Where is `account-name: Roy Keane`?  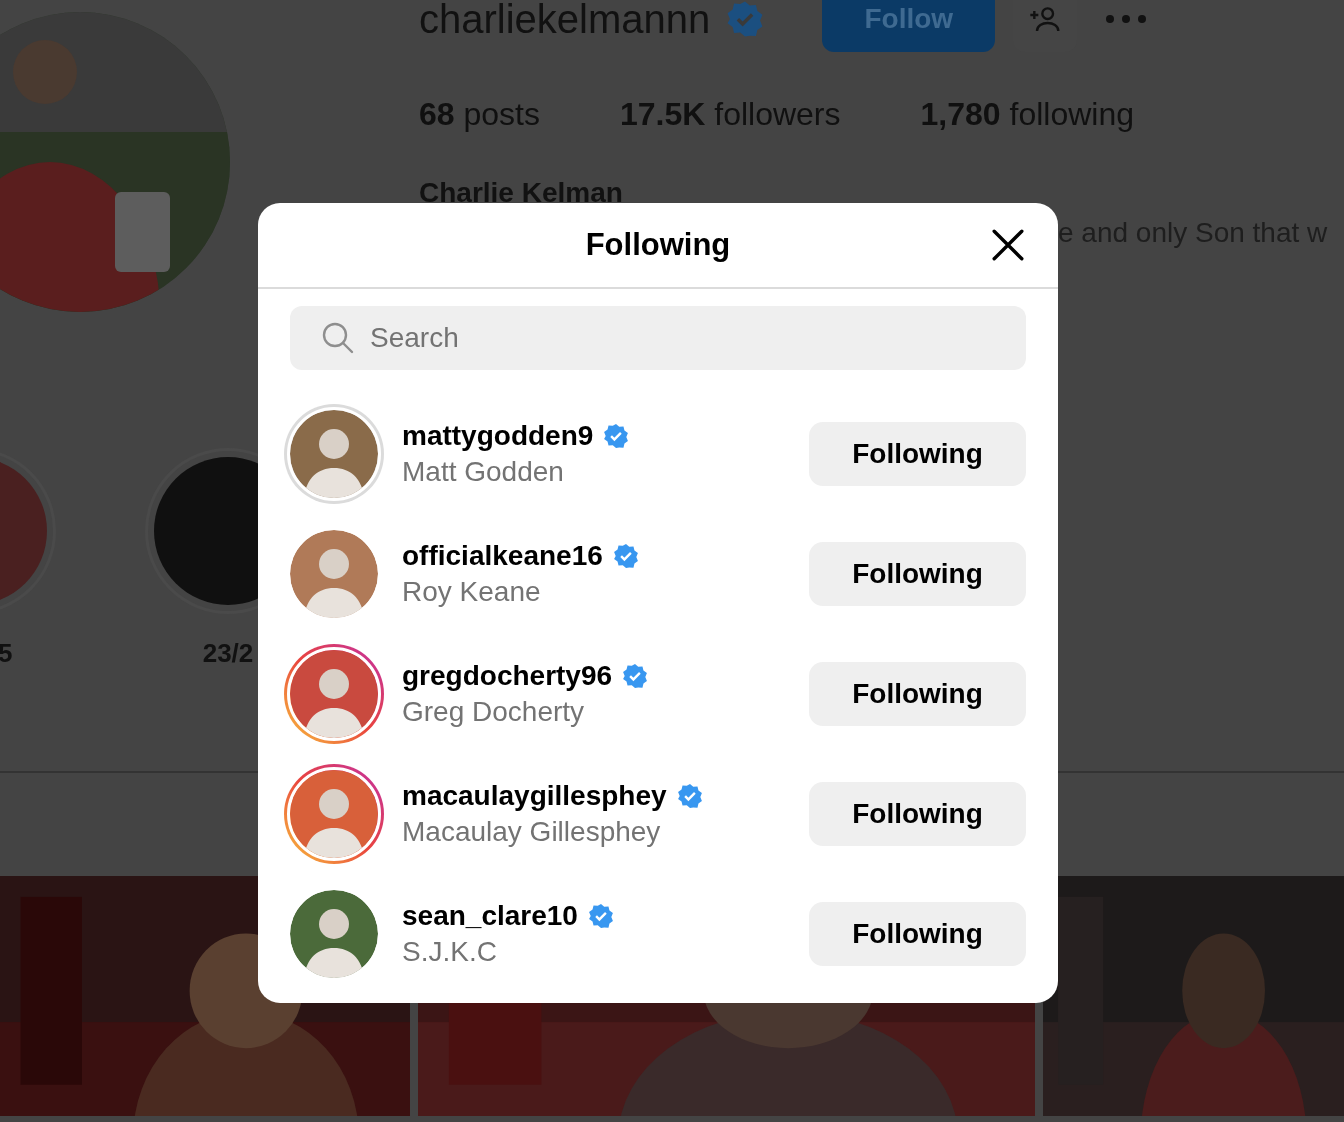
account-name: Roy Keane is located at coordinates (472, 592).